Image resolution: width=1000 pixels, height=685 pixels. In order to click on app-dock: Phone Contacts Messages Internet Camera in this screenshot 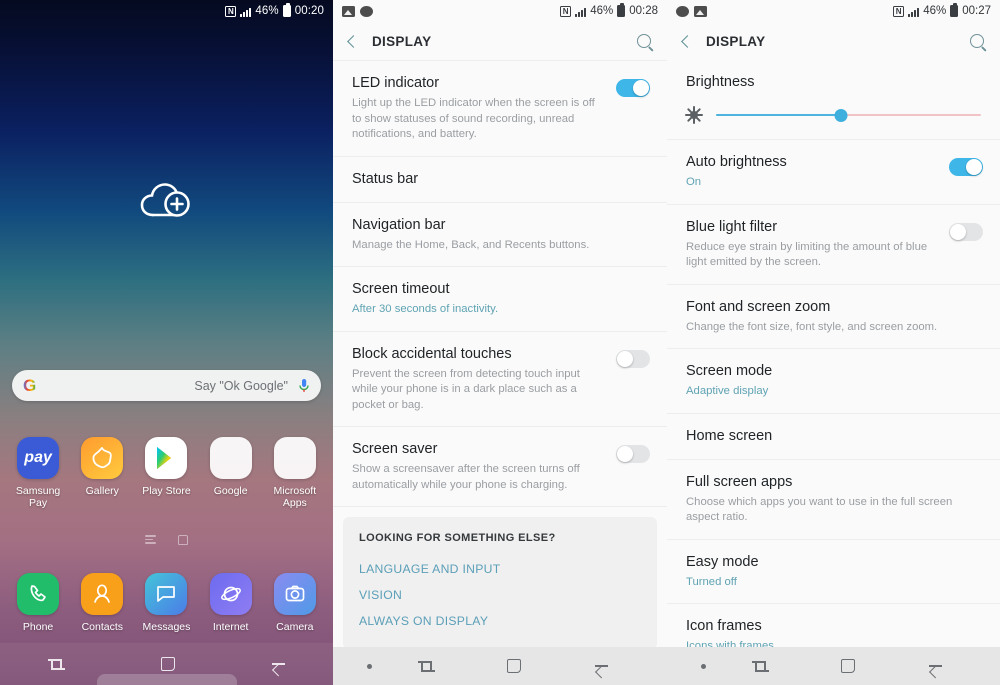, I will do `click(166, 603)`.